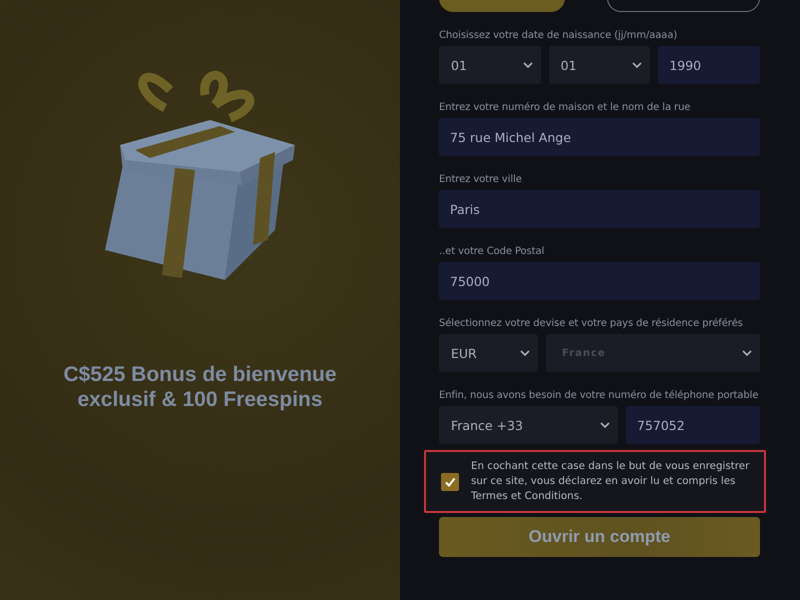 This screenshot has width=800, height=600. I want to click on input-field: 75 rue Michel Ange, so click(599, 137).